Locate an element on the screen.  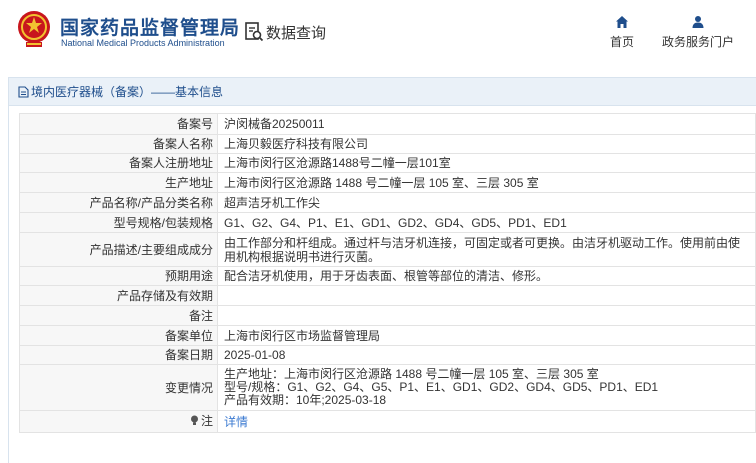
field-label: 备案人注册地址 is located at coordinates (118, 163).